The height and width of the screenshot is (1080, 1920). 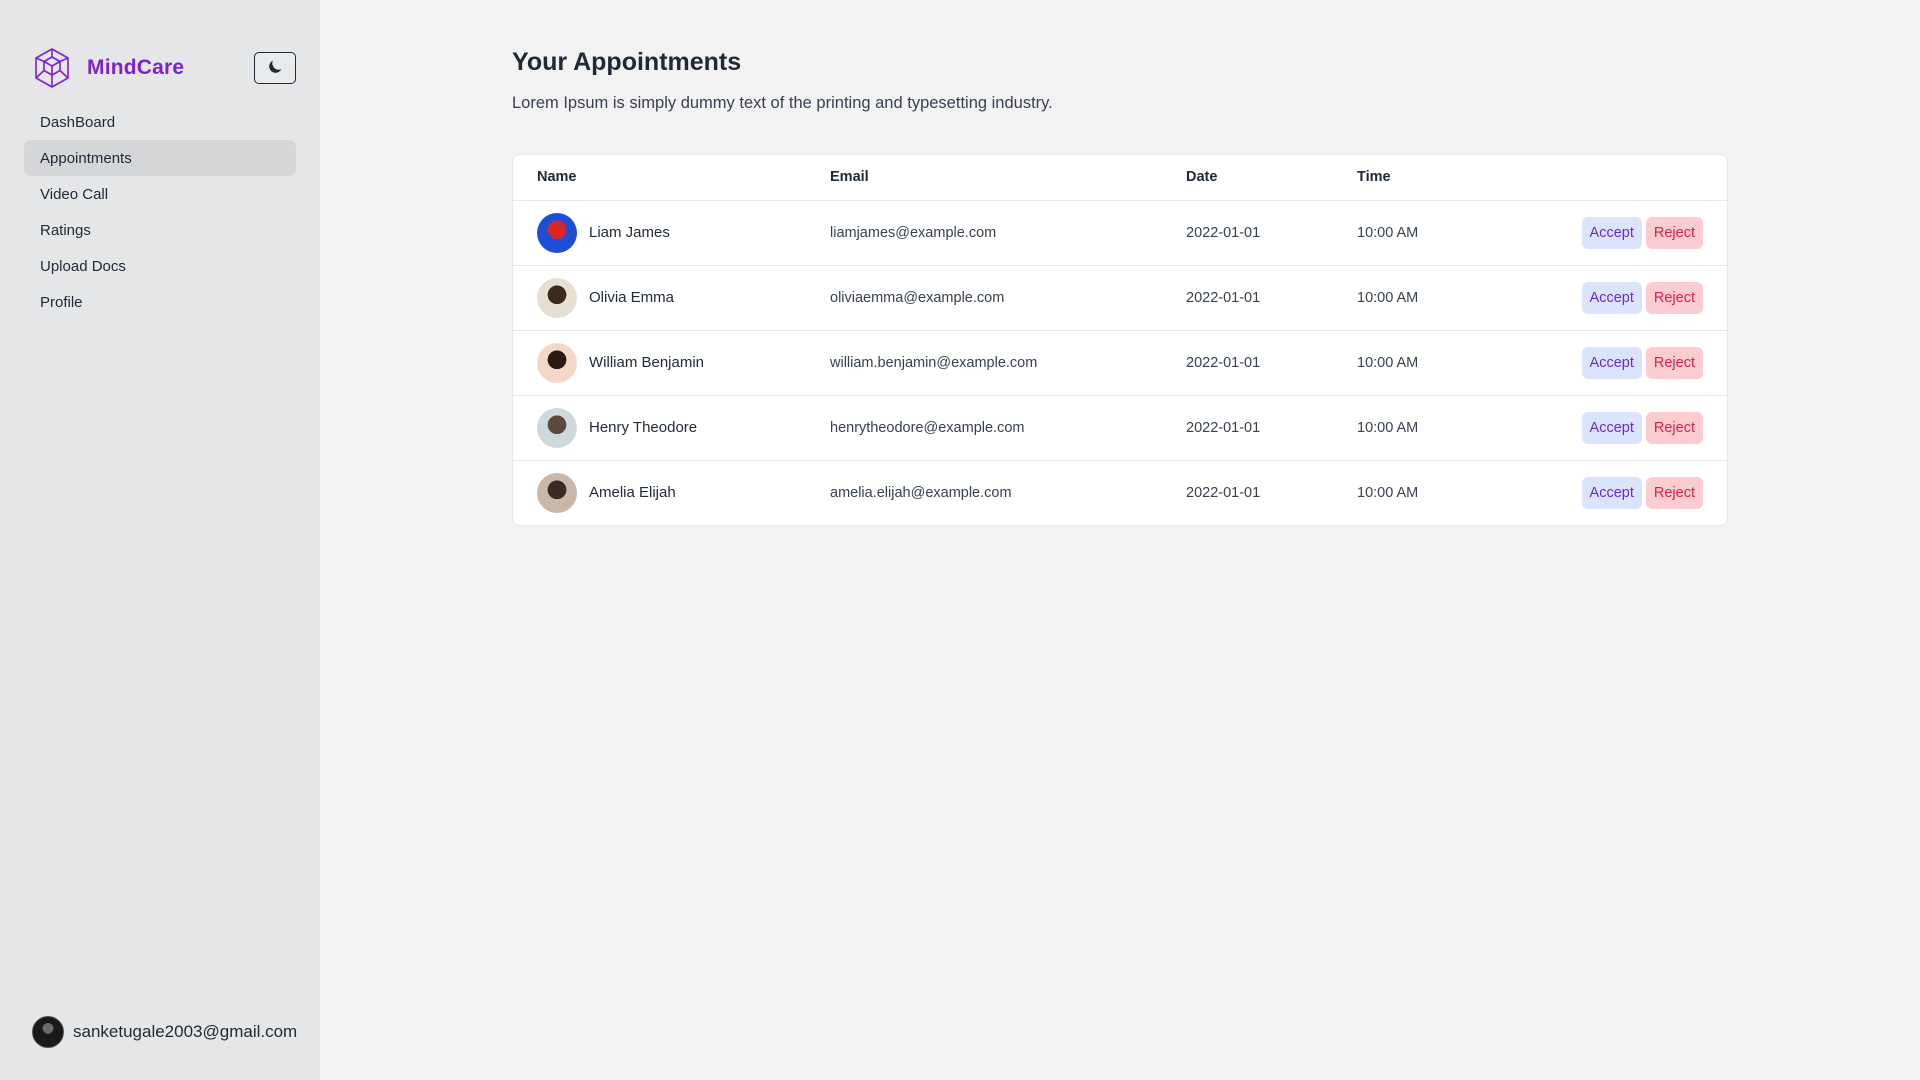 I want to click on column-header-date: Date, so click(x=1271, y=178).